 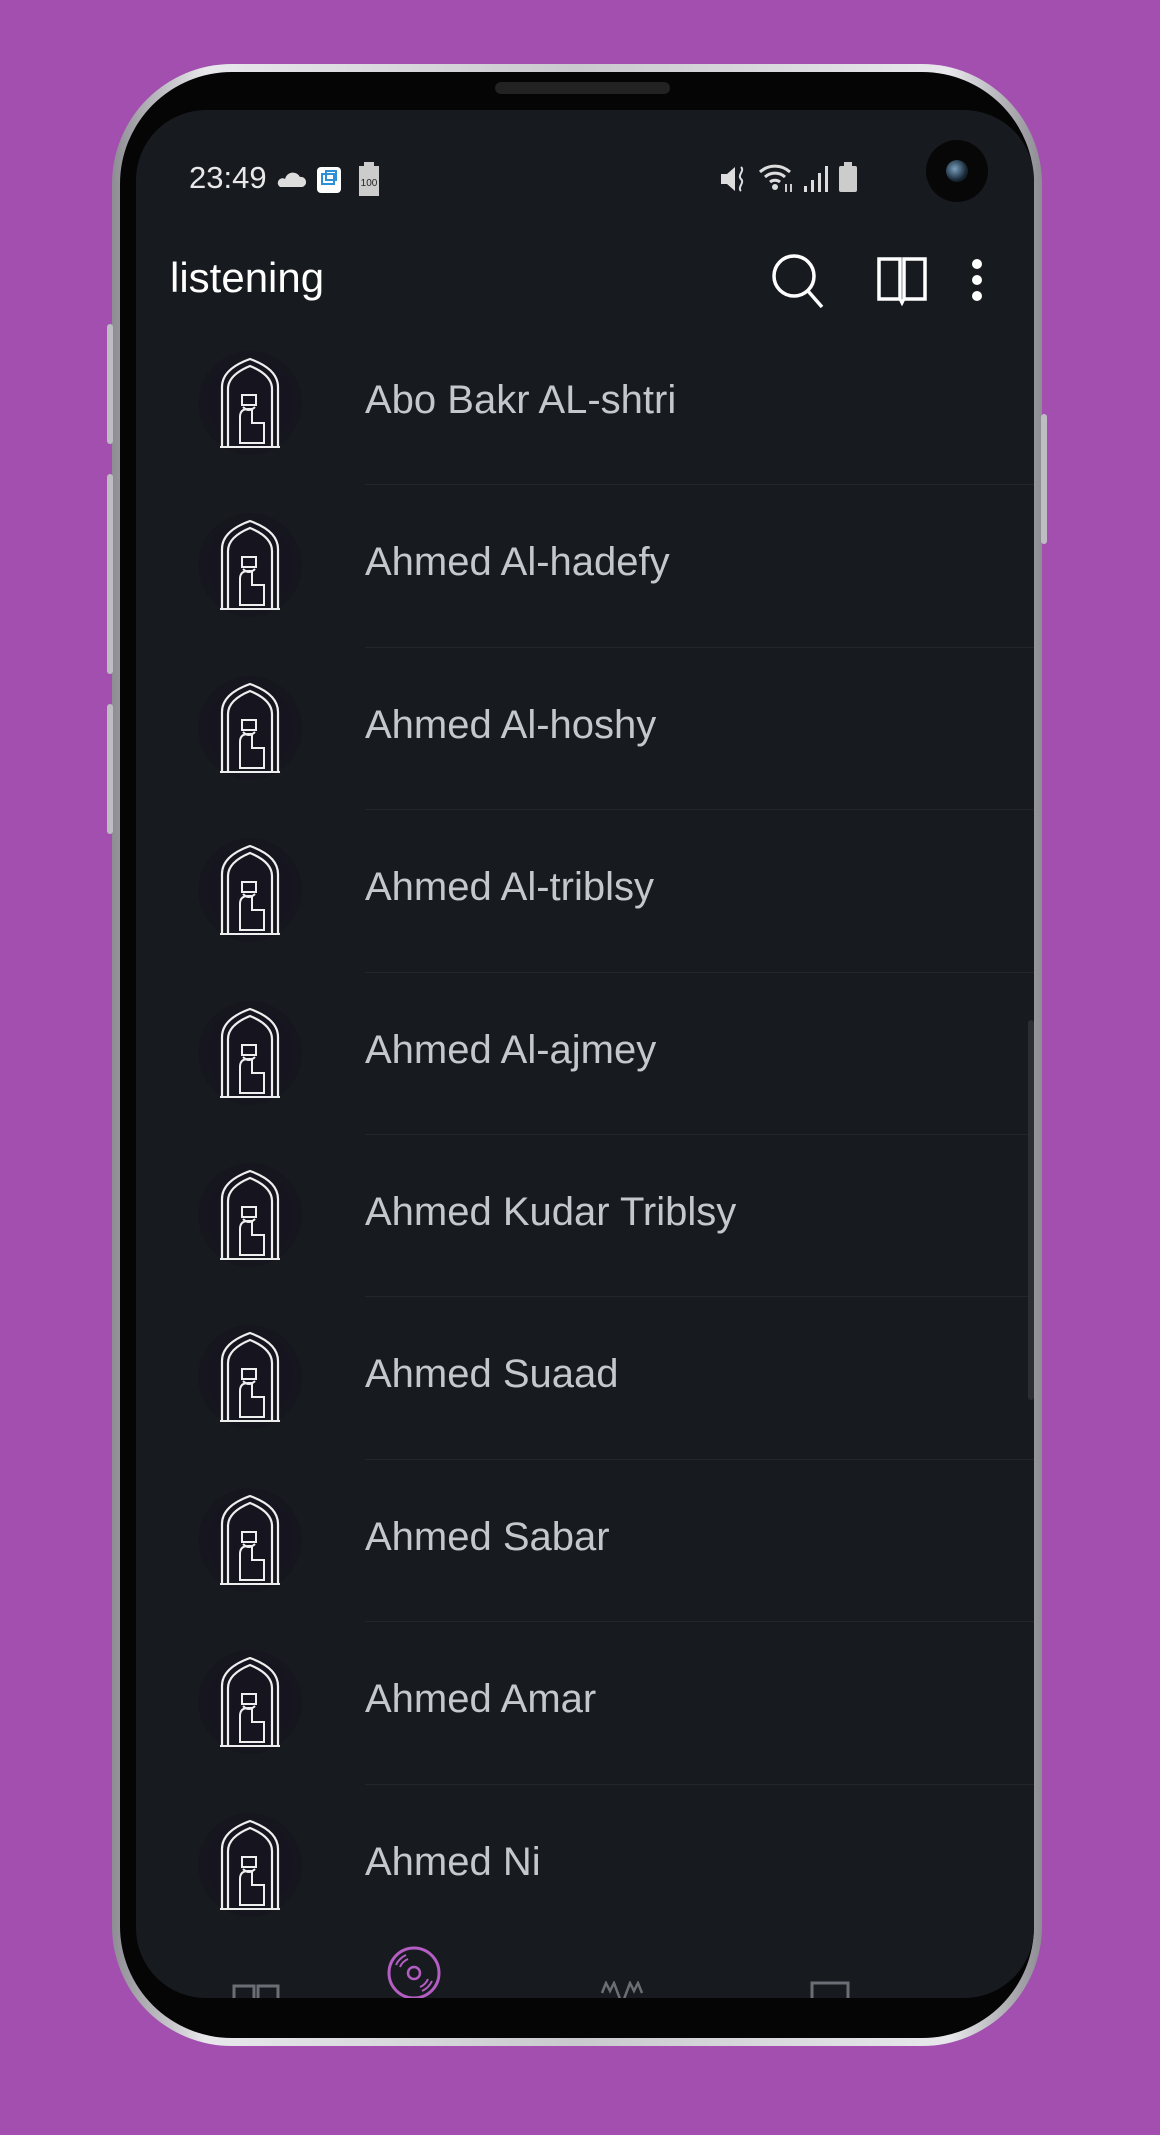 I want to click on reciter-item: Ahmed Al-triblsy, so click(x=585, y=891).